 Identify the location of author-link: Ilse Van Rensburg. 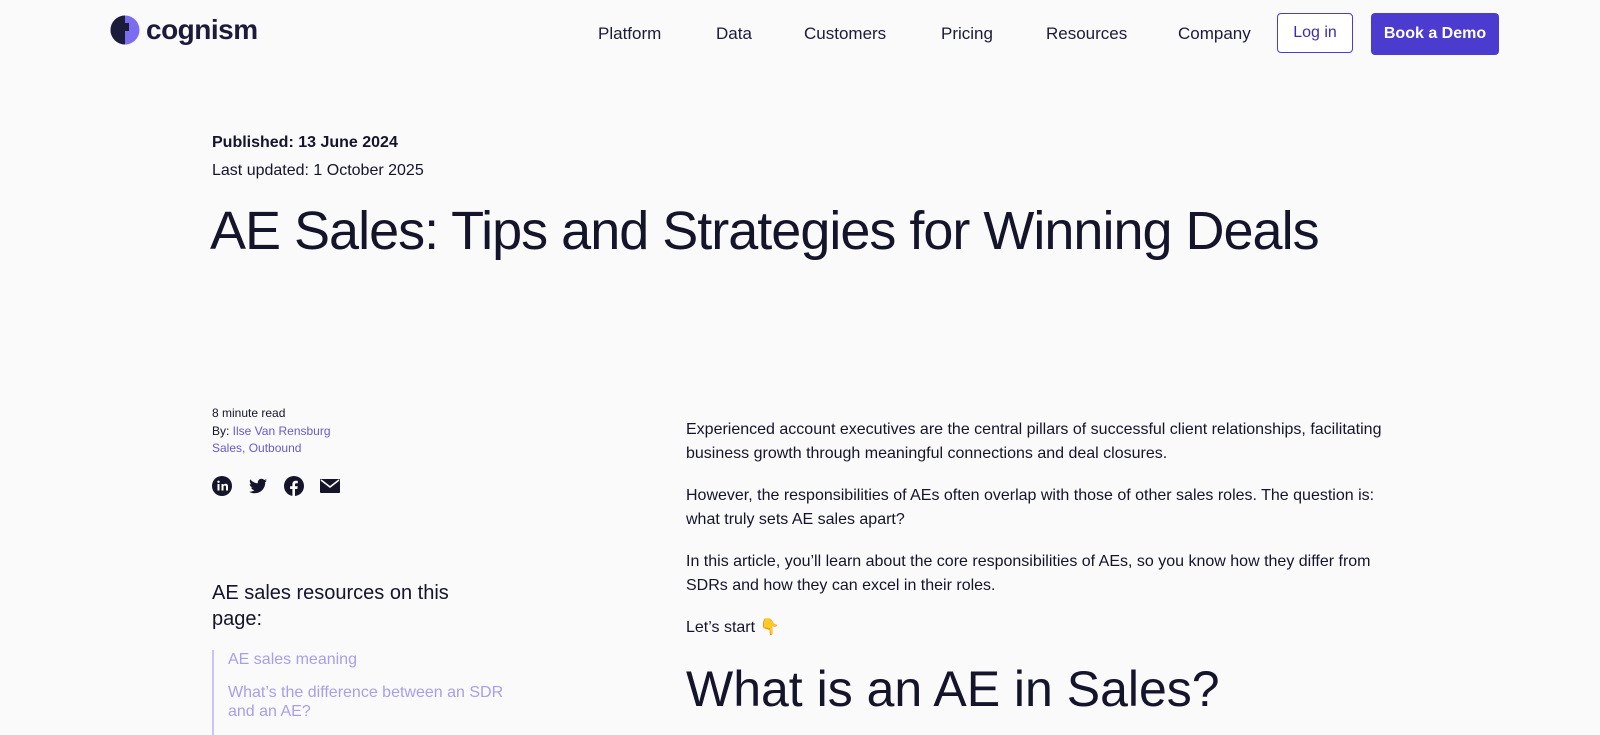
(282, 431).